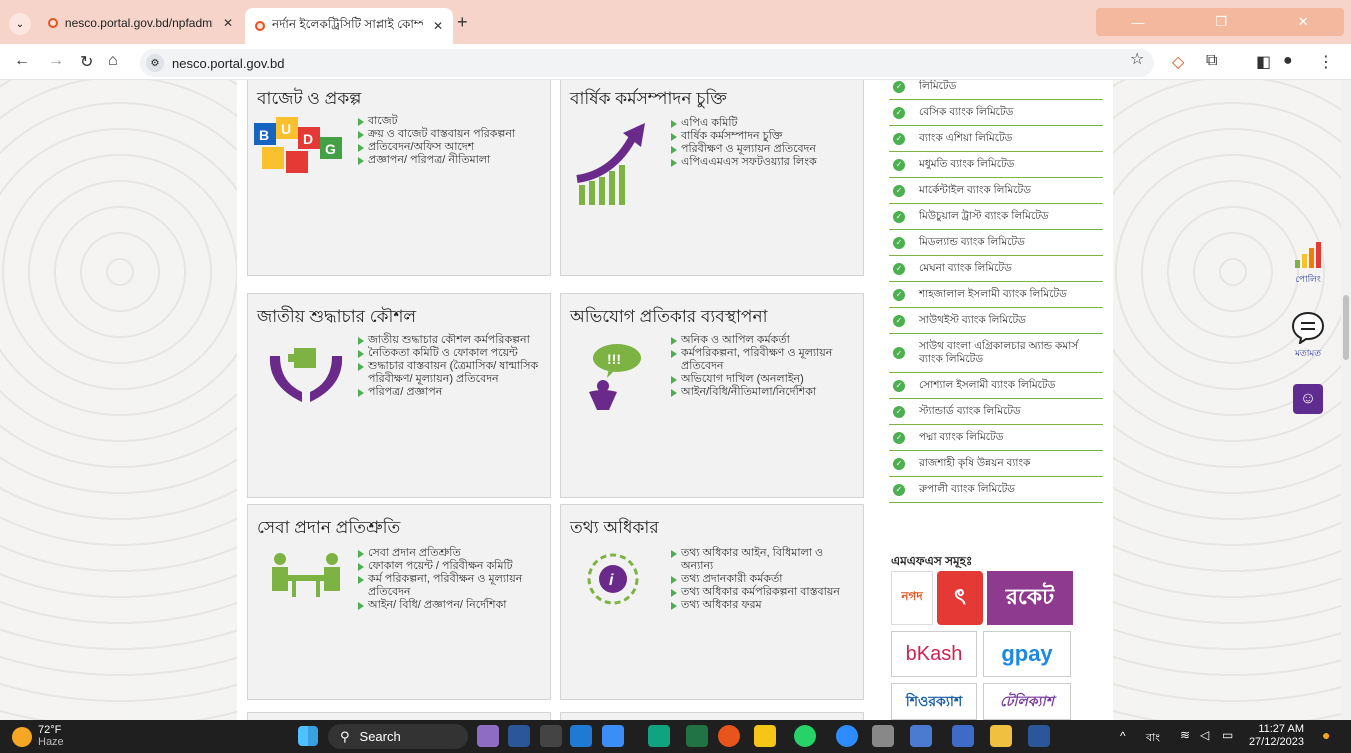 Image resolution: width=1351 pixels, height=753 pixels. Describe the element at coordinates (763, 605) in the screenshot. I see `card-link: তথ্য অধিকার ফরম` at that location.